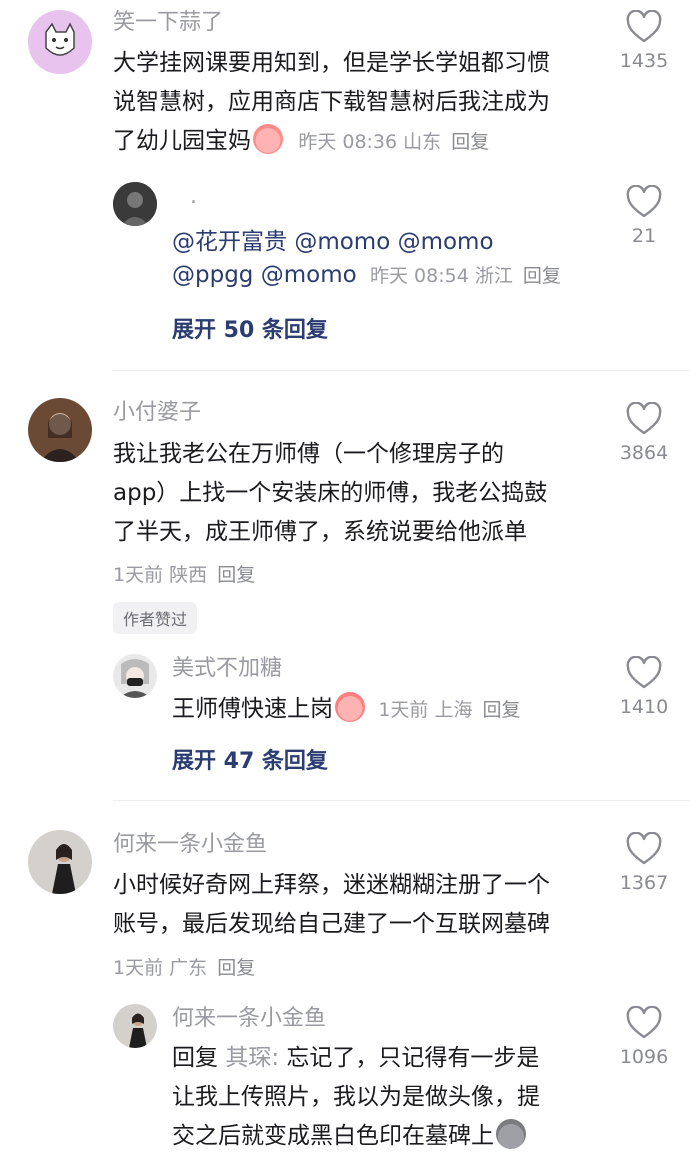 The image size is (690, 1156). I want to click on comment-text-line-end: 了幼儿园宝妈, so click(182, 141).